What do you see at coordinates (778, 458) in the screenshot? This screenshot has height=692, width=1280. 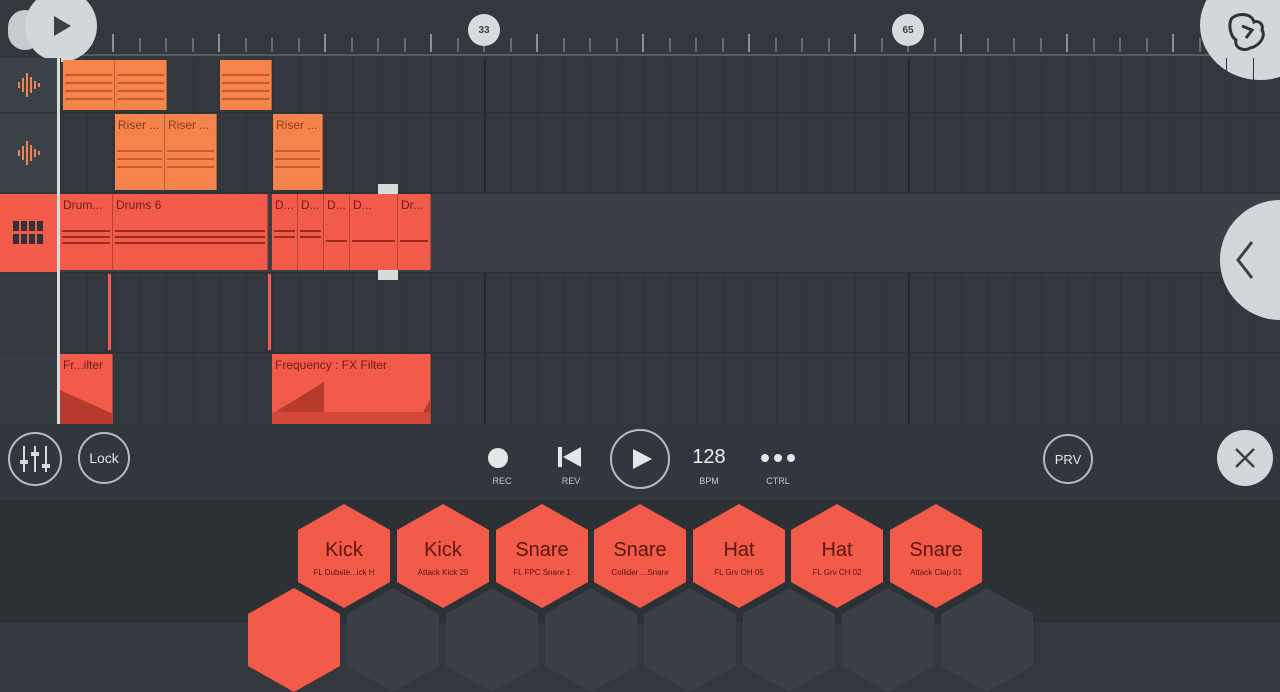 I see `more-dots-icon` at bounding box center [778, 458].